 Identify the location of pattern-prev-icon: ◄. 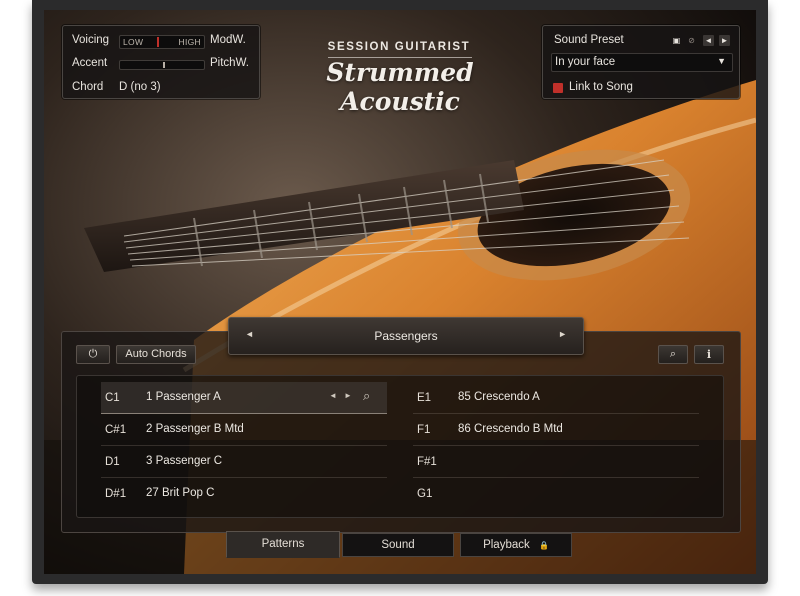
(333, 395).